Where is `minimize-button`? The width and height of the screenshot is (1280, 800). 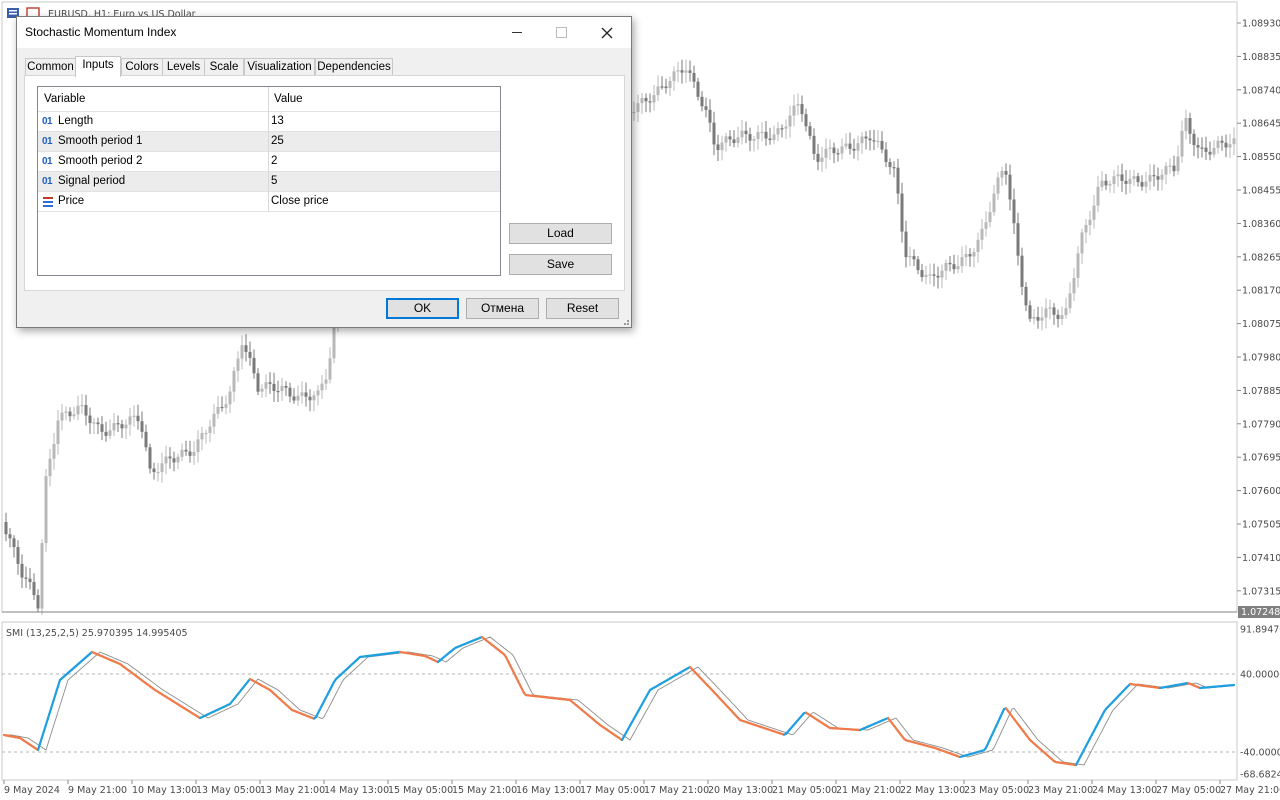
minimize-button is located at coordinates (516, 32).